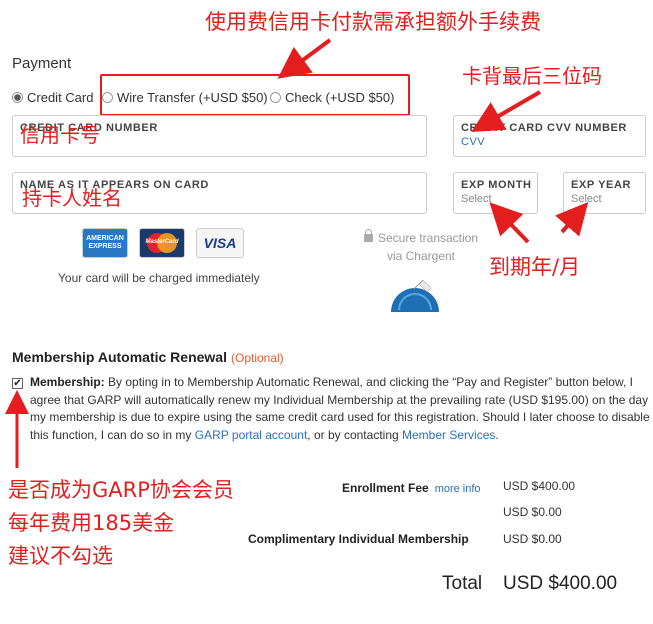 Image resolution: width=653 pixels, height=624 pixels. What do you see at coordinates (60, 556) in the screenshot?
I see `annotation-membership-note-3: 建议不勾选` at bounding box center [60, 556].